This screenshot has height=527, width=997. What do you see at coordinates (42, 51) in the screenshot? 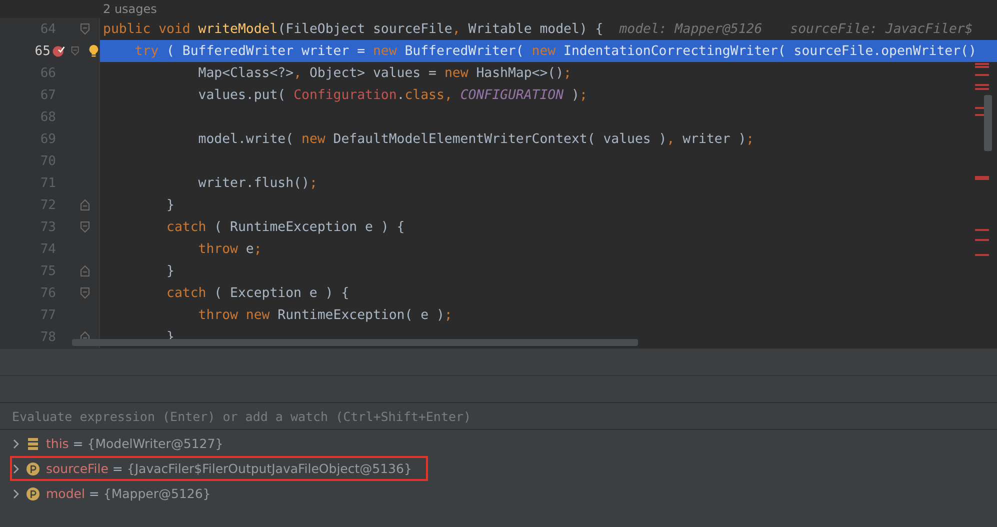
I see `line-number: 65` at bounding box center [42, 51].